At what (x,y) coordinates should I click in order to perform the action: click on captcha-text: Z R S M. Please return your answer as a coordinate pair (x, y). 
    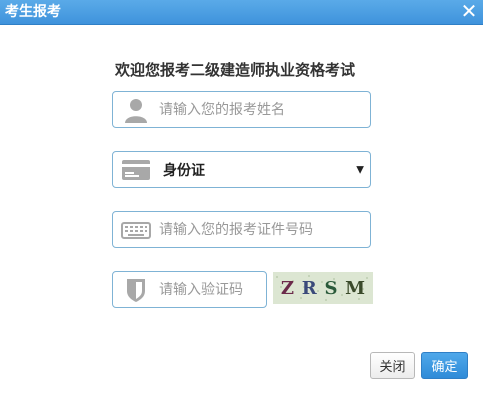
    Looking at the image, I should click on (323, 288).